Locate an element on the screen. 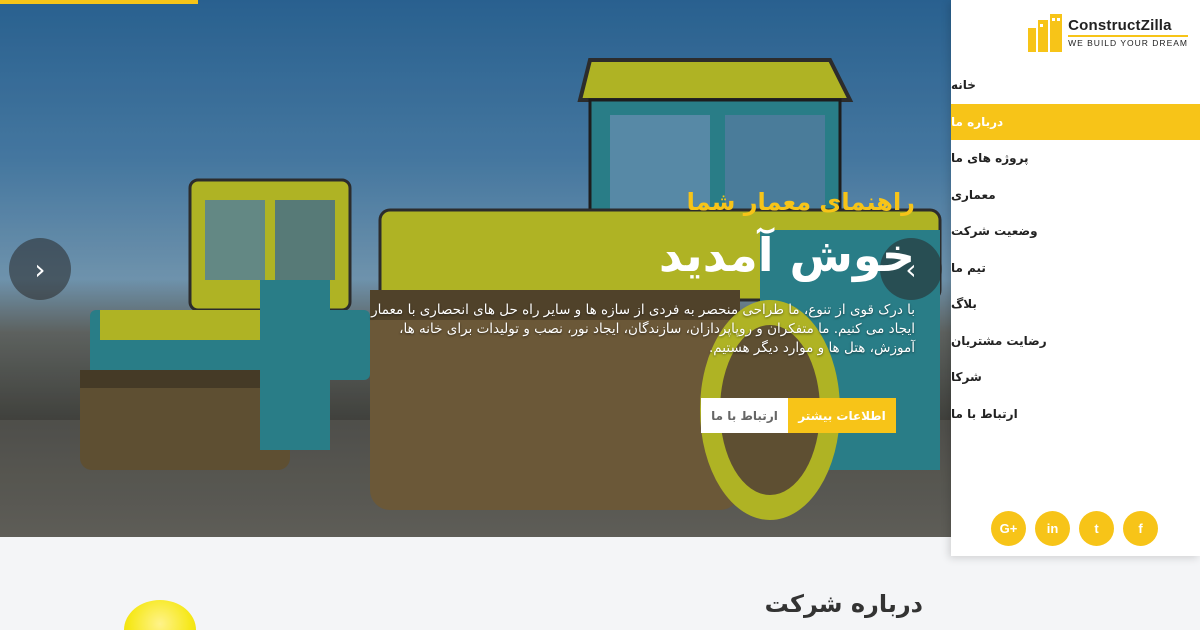 This screenshot has width=1200, height=630. menu-item-partners: شرکا is located at coordinates (1075, 377).